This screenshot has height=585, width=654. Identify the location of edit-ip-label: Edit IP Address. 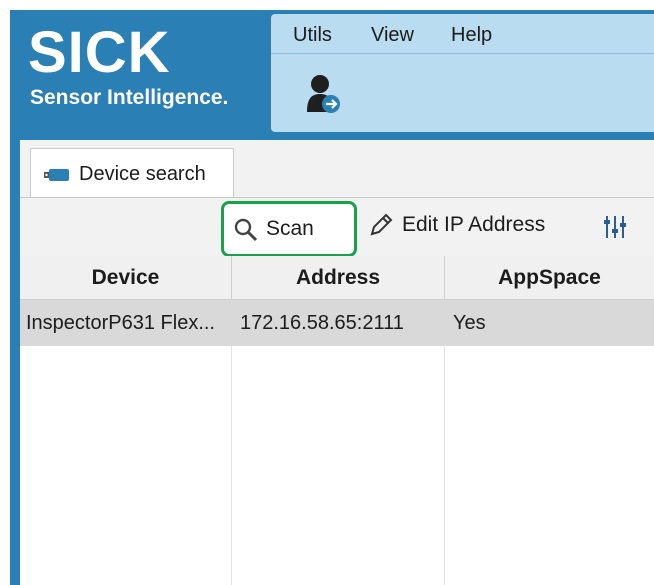
(474, 224).